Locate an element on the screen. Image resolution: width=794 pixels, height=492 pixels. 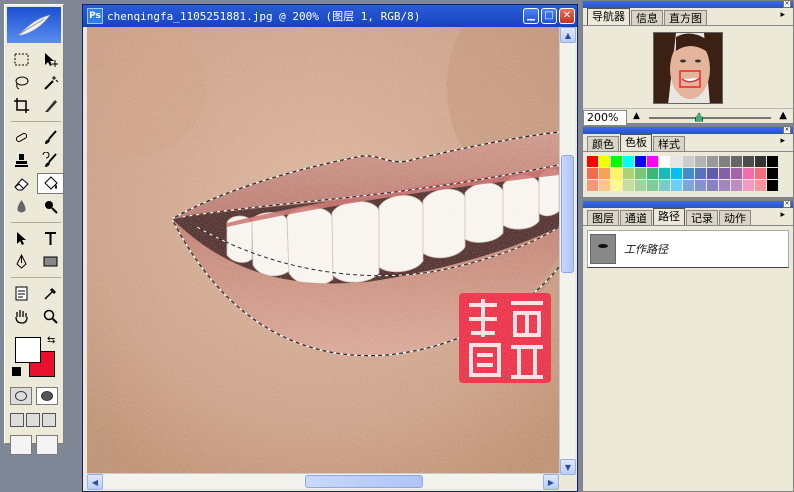
screen-mode-standard is located at coordinates (17, 420).